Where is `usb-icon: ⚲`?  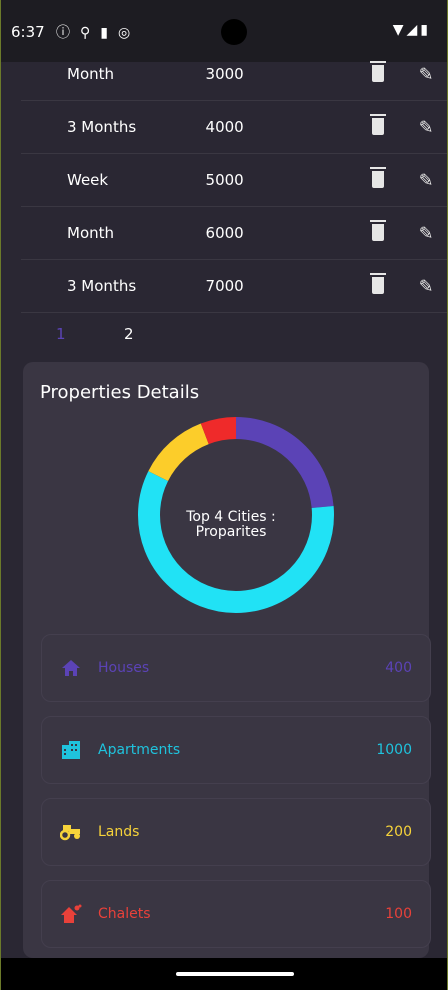 usb-icon: ⚲ is located at coordinates (90, 33).